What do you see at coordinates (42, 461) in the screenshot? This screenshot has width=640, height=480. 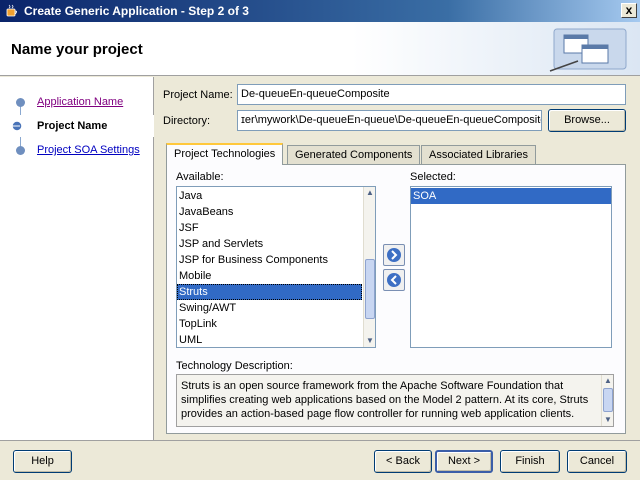 I see `help-button: Help` at bounding box center [42, 461].